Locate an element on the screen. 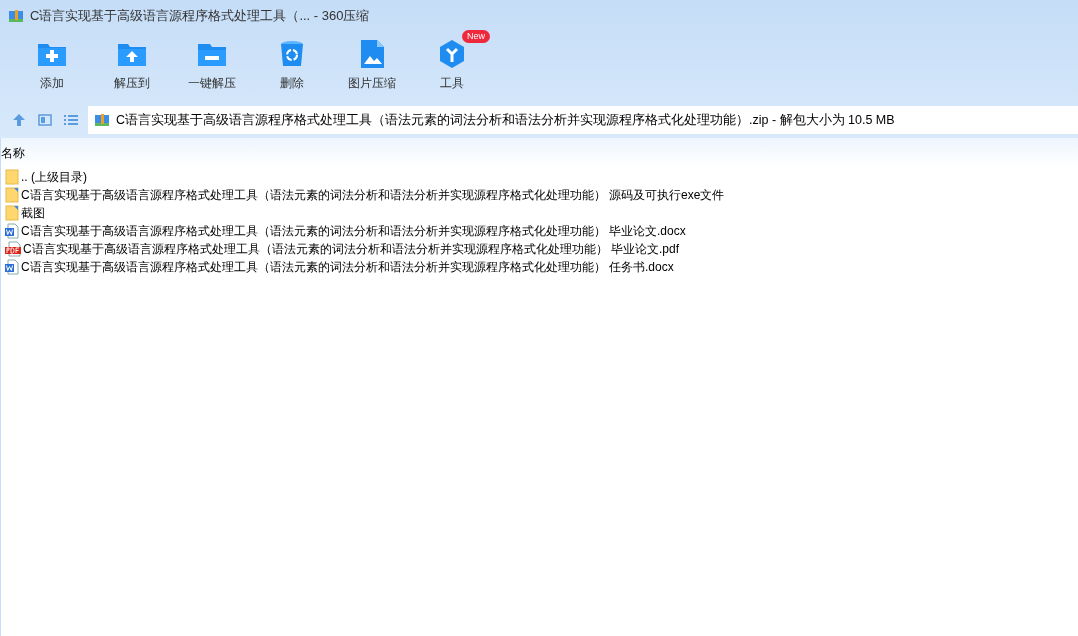  file-name: C语言实现基于高级语言源程序格式处理工具（语法元素的词法分析和语法分析并实现源程序格式化处理功能） 毕业论文.pdf is located at coordinates (351, 249).